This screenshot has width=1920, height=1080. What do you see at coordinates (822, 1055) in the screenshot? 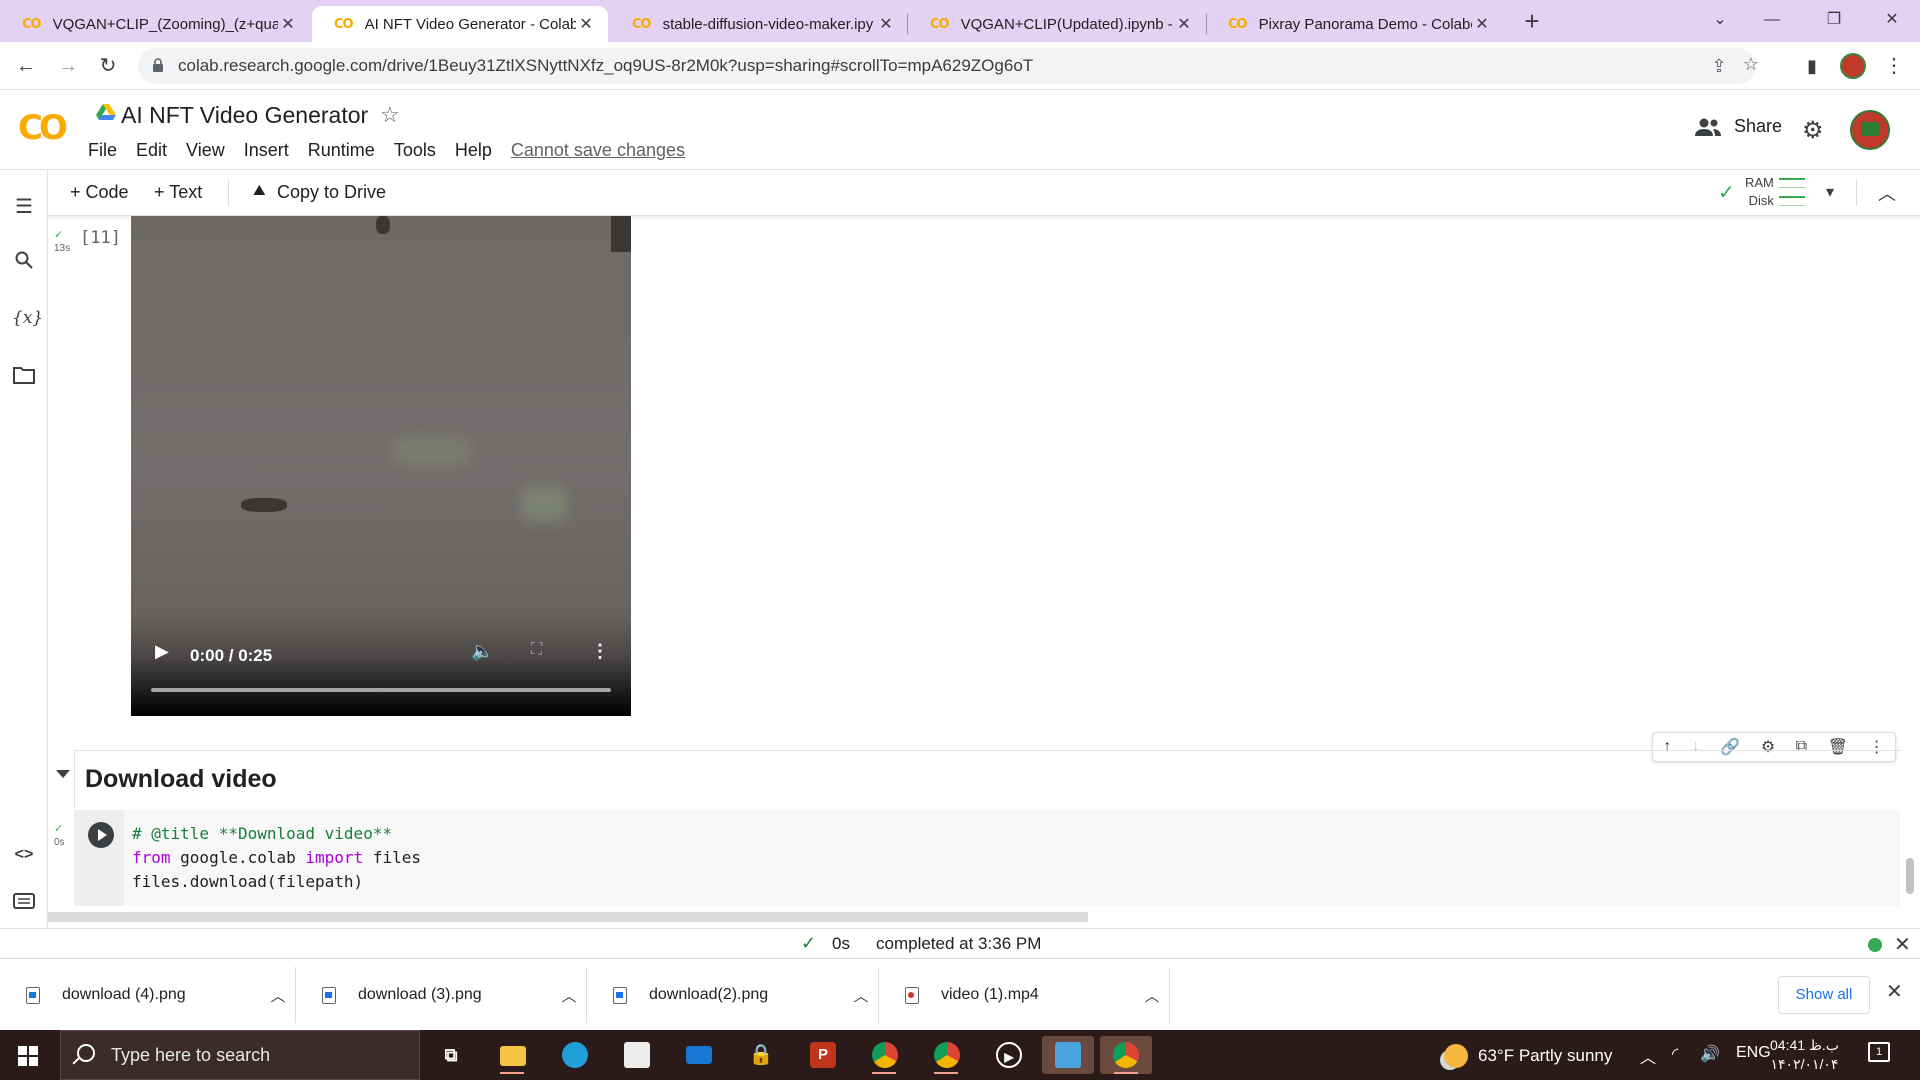
I see `powerpoint-style-icon: P` at bounding box center [822, 1055].